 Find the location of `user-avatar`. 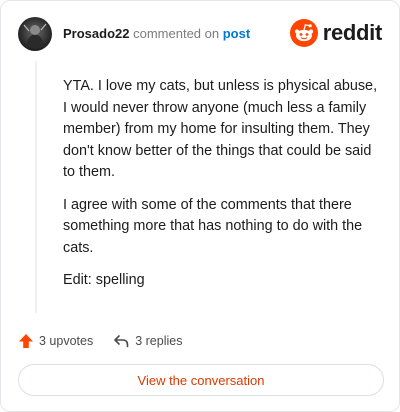

user-avatar is located at coordinates (35, 34).